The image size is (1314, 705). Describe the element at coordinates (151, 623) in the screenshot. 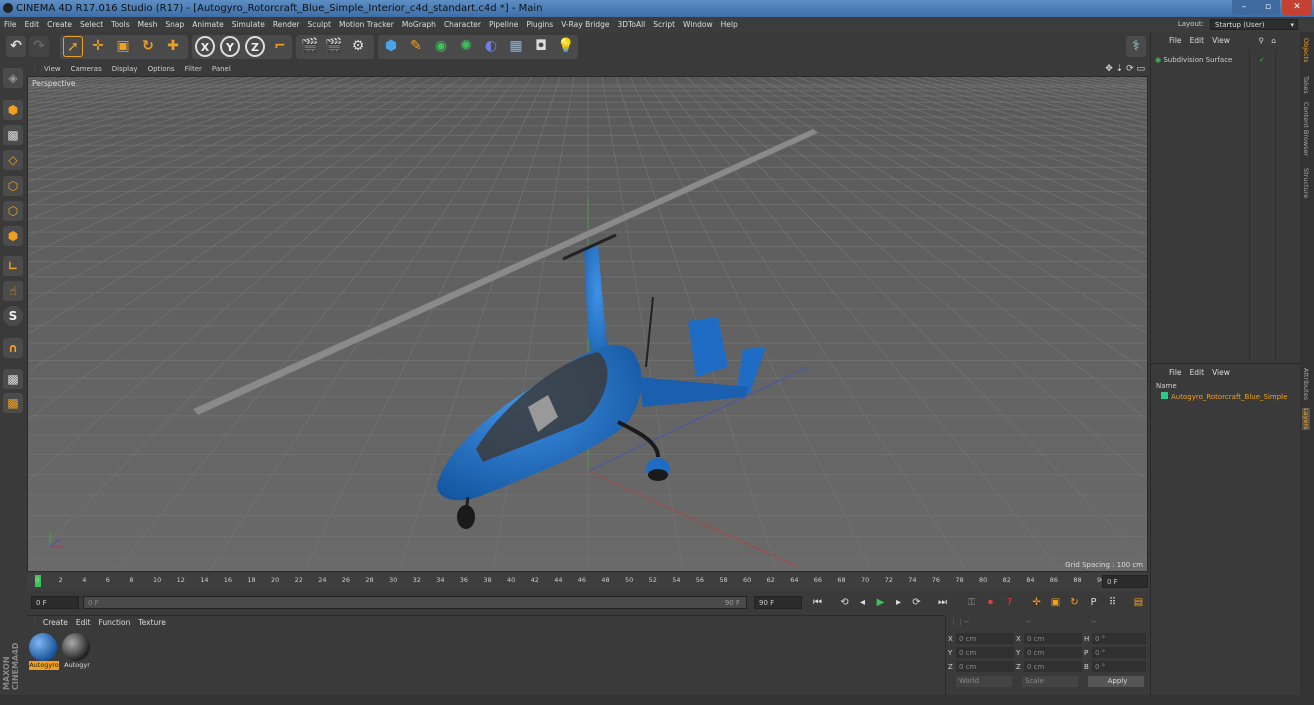

I see `material-menu-texture: Texture` at that location.